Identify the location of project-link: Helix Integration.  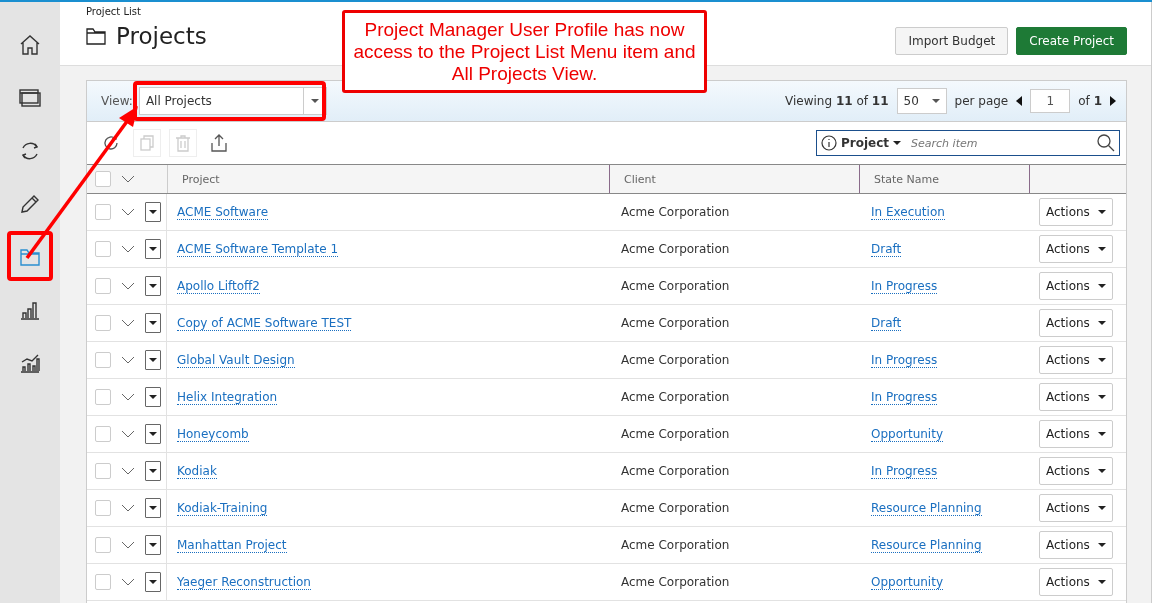
(227, 397).